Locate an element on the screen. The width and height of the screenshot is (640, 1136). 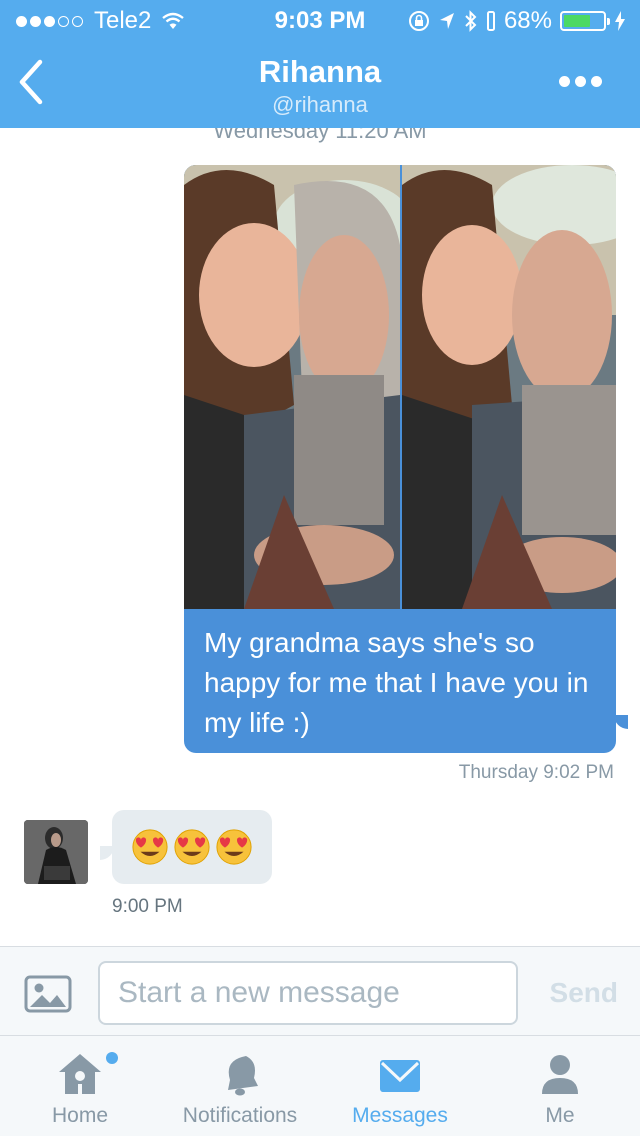
tab-bar: Home Notifications Messages Me is located at coordinates (320, 1086).